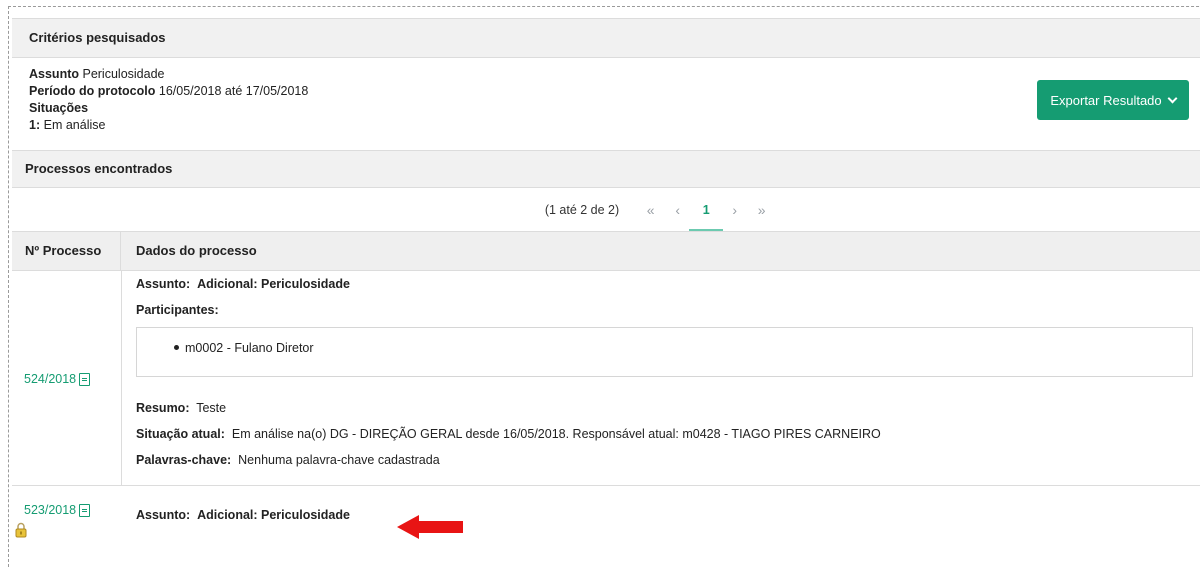 The height and width of the screenshot is (567, 1200). Describe the element at coordinates (706, 217) in the screenshot. I see `pagination-page-1: 1` at that location.